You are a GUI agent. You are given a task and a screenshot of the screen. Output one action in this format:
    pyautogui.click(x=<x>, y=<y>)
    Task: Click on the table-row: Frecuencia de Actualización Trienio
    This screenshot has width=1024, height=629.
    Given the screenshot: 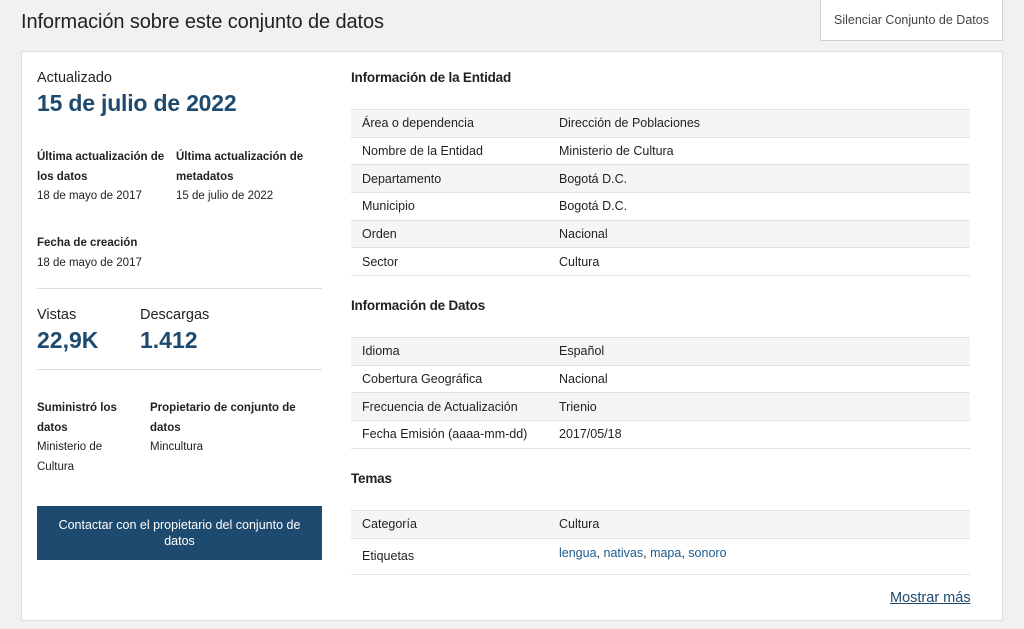 What is the action you would take?
    pyautogui.click(x=660, y=407)
    